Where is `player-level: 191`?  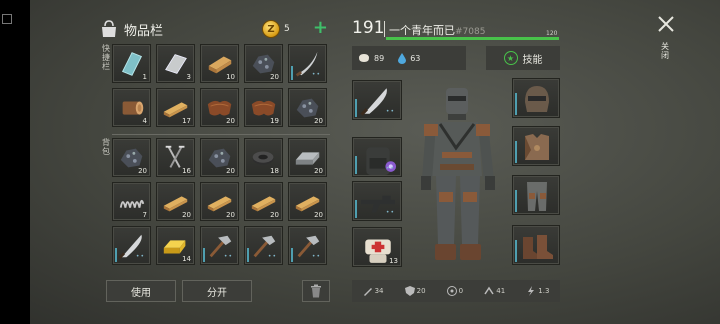 player-level: 191 is located at coordinates (368, 28).